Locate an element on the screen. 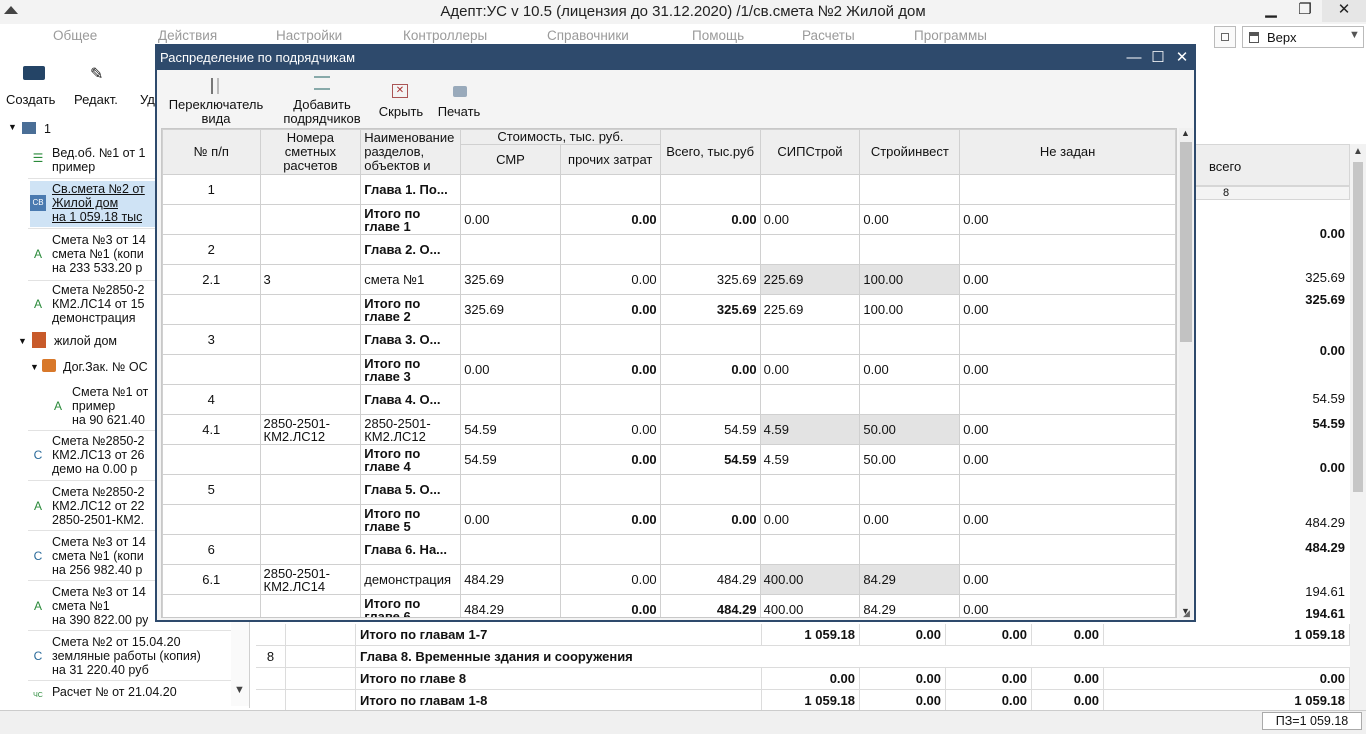 Image resolution: width=1366 pixels, height=734 pixels. layout-toggle-button is located at coordinates (1225, 37).